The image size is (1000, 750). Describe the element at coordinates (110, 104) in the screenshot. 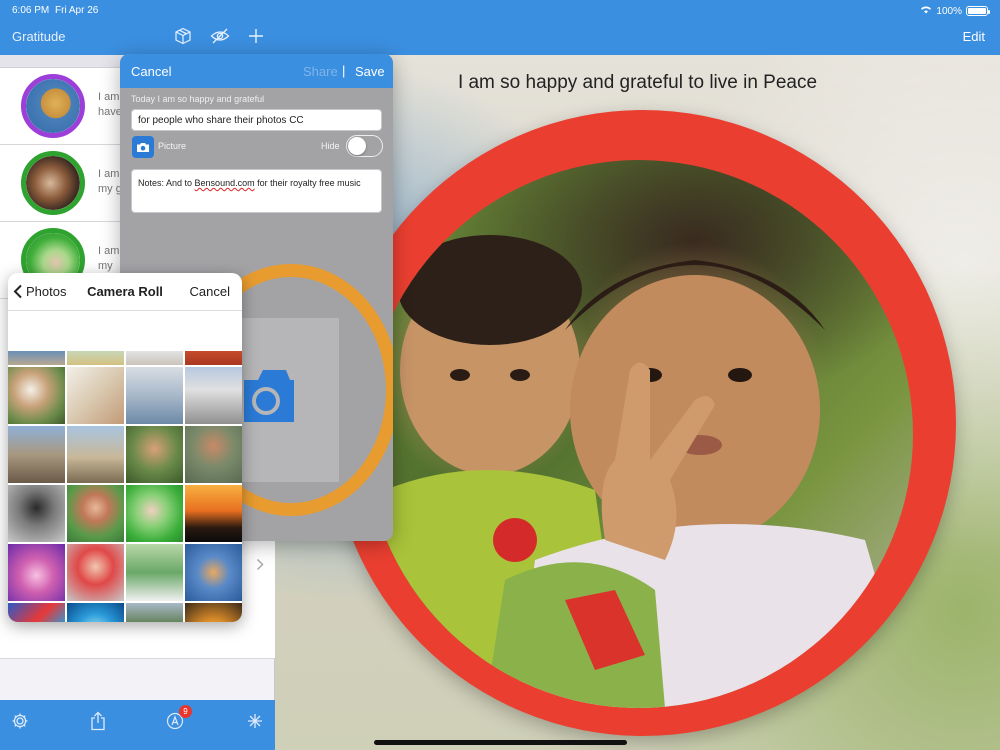

I see `list-item-text: I am have` at that location.